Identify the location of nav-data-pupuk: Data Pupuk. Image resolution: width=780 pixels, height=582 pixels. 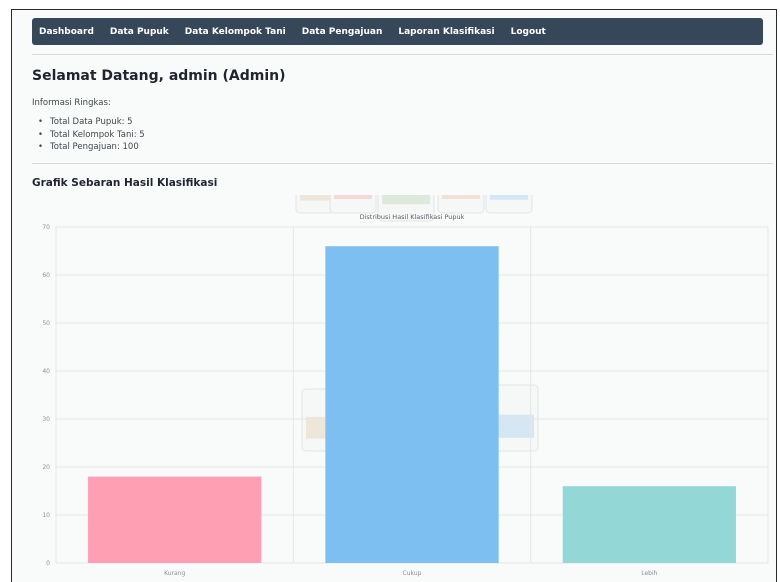
(139, 32).